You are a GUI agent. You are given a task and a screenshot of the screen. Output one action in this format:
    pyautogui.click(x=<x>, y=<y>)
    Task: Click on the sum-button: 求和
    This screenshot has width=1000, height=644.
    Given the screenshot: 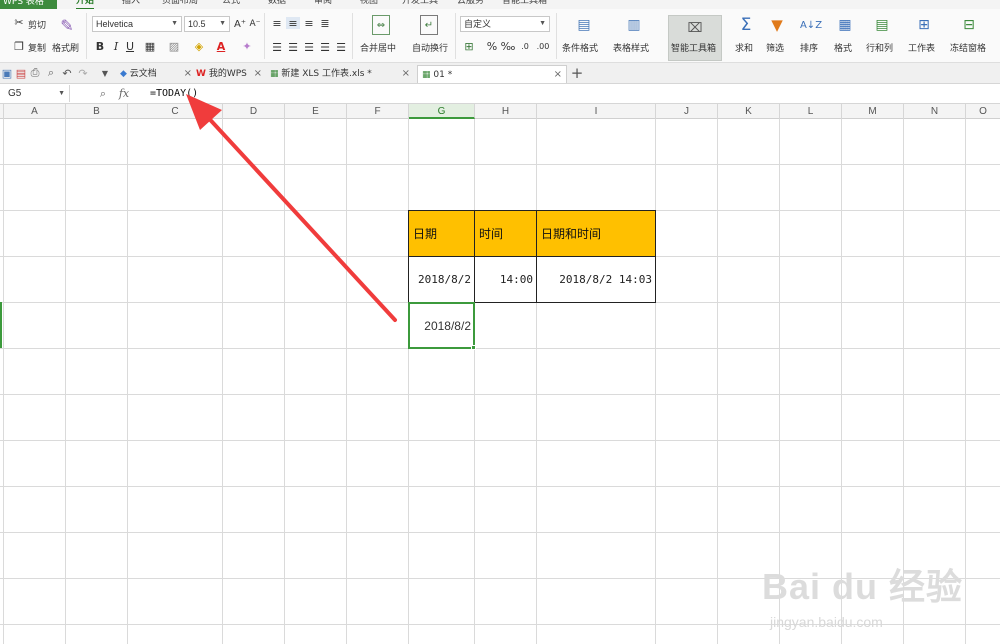 What is the action you would take?
    pyautogui.click(x=744, y=47)
    